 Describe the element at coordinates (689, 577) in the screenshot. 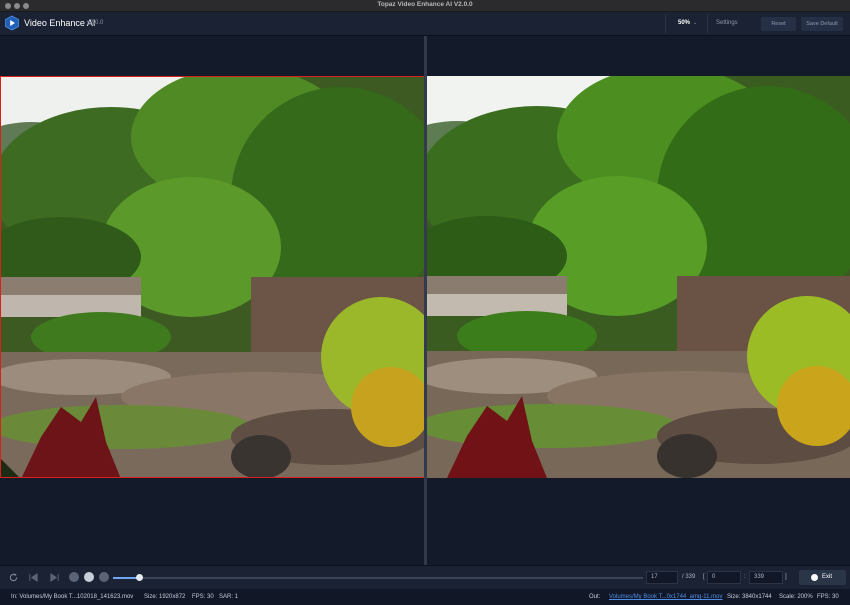

I see `total-frames-label: / 339` at that location.